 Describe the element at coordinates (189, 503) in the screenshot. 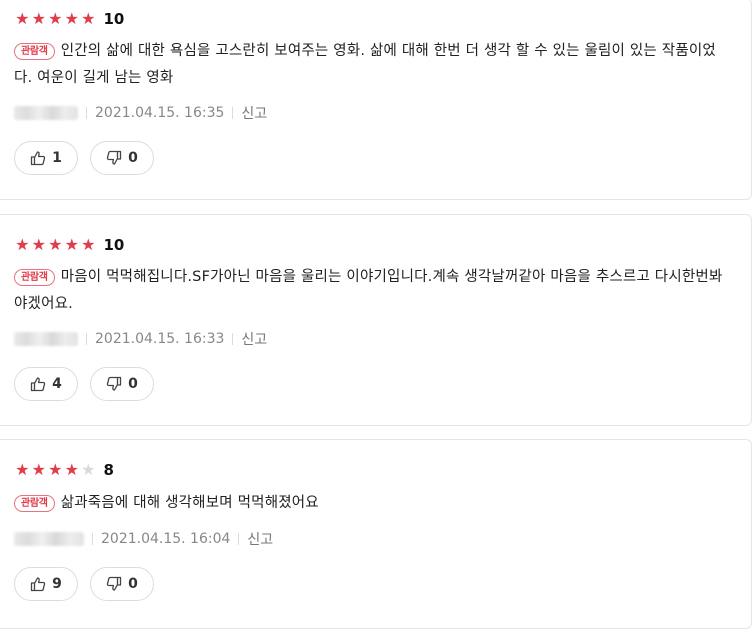

I see `review-text: 삶과죽음에 대해 생각해보며 먹먹해졌어요` at that location.